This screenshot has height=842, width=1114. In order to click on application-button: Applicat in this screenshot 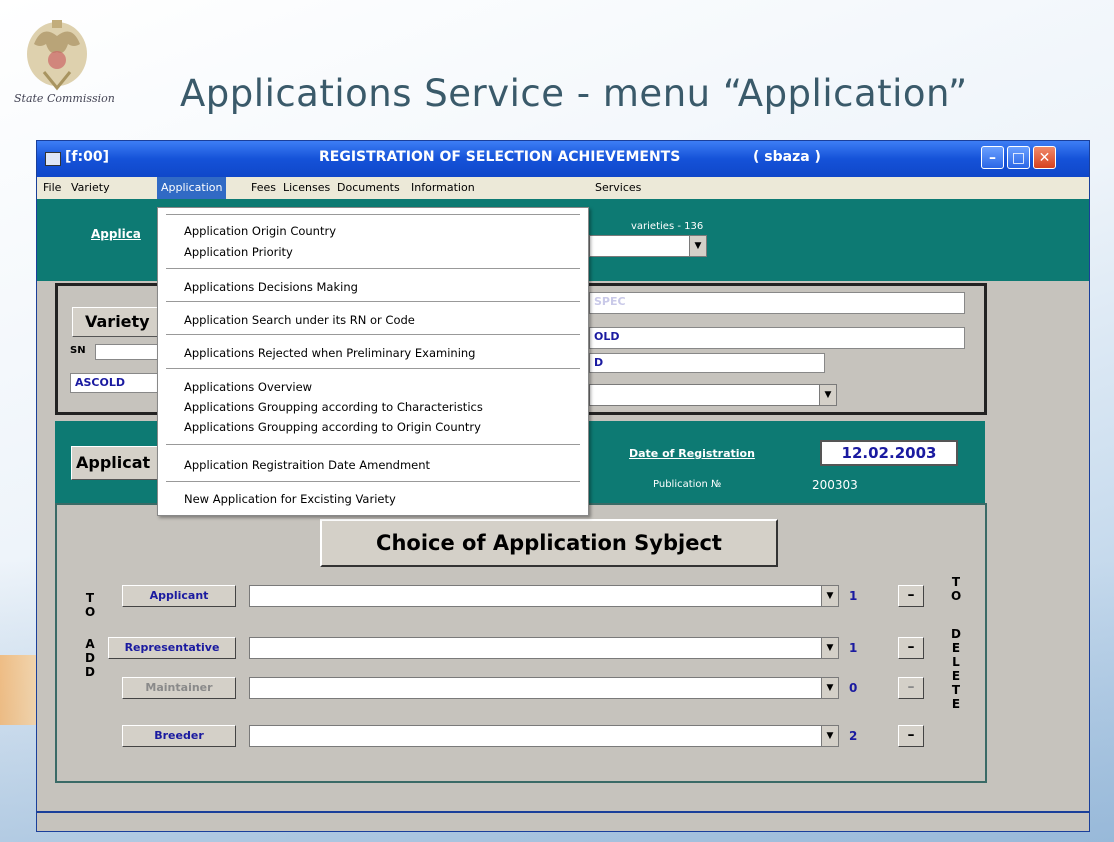, I will do `click(121, 463)`.